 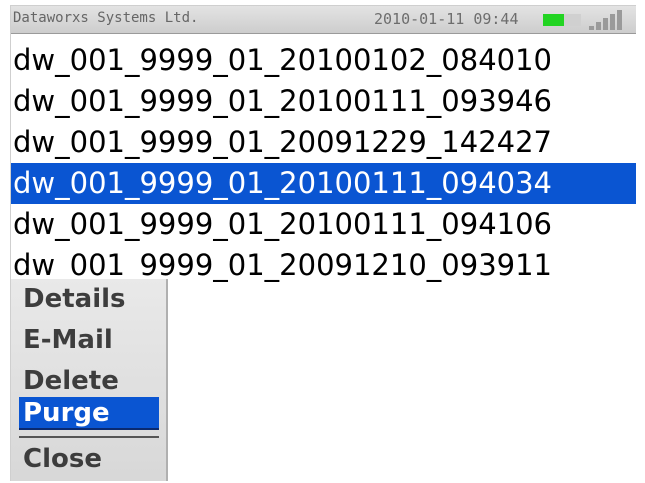 I want to click on file-row: dw_001_9999_01_20100111_093946, so click(x=323, y=101).